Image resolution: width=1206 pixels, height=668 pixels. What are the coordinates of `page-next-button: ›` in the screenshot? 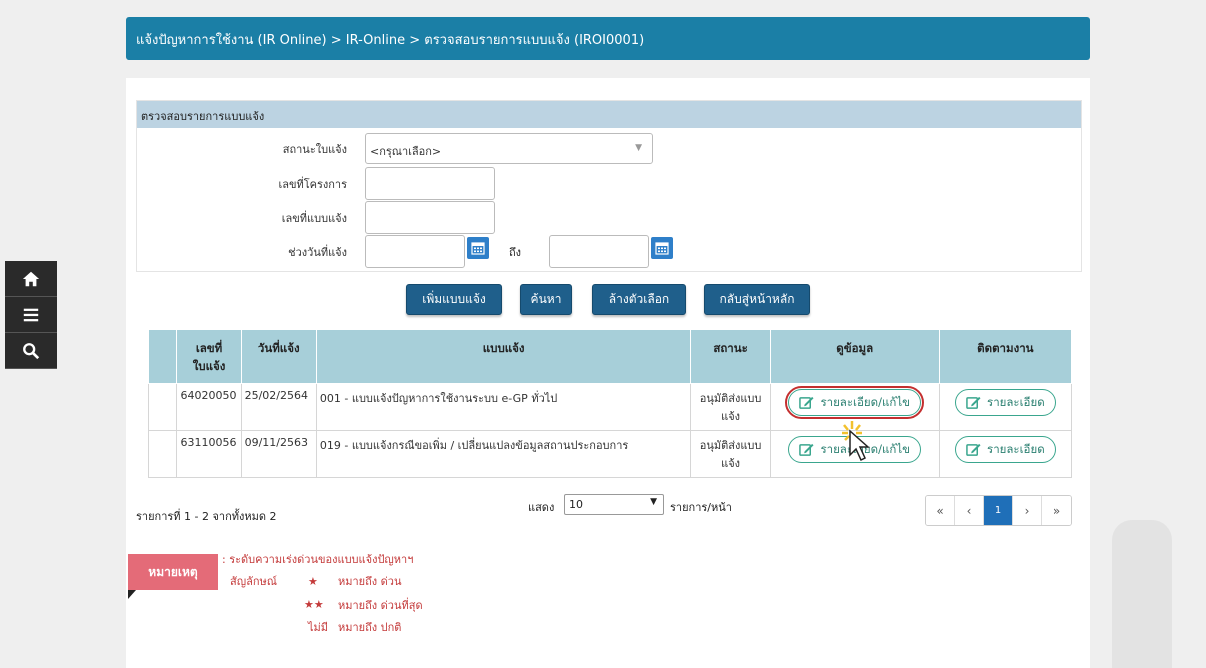 It's located at (1027, 510).